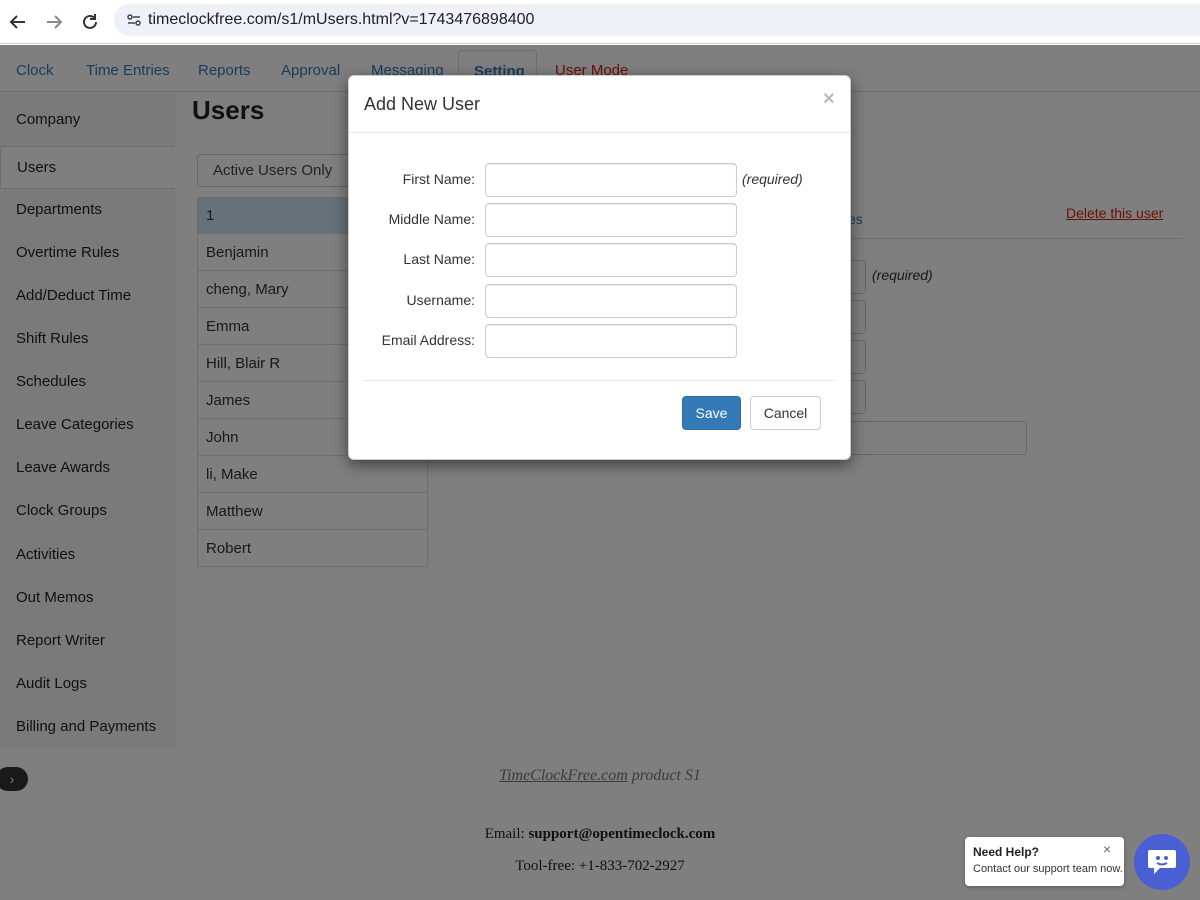  What do you see at coordinates (134, 20) in the screenshot?
I see `site-settings-icon` at bounding box center [134, 20].